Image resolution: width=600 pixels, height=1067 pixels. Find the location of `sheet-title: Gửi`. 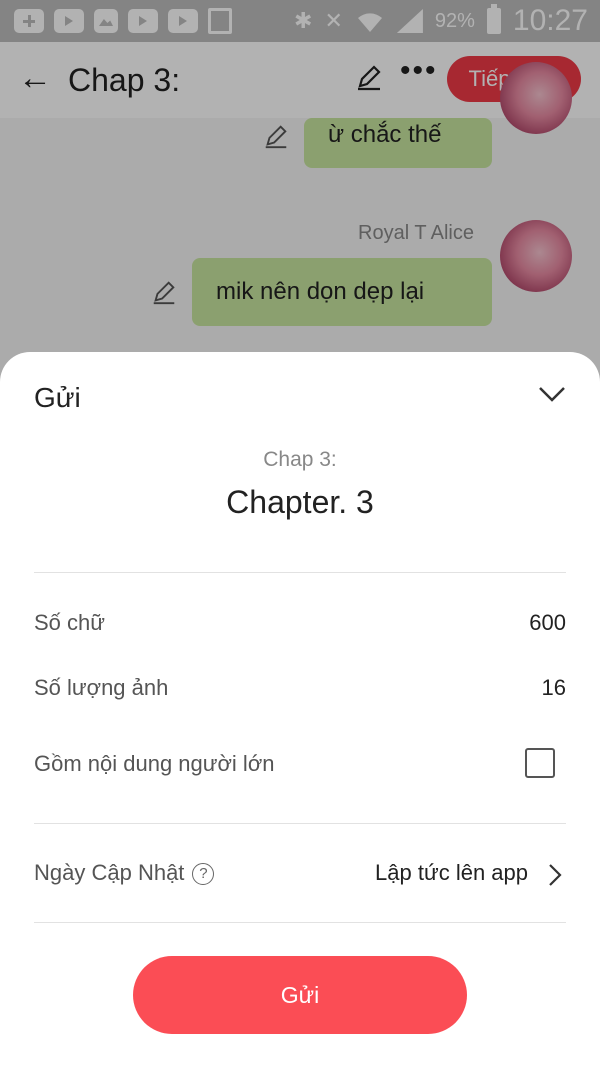

sheet-title: Gửi is located at coordinates (57, 397).